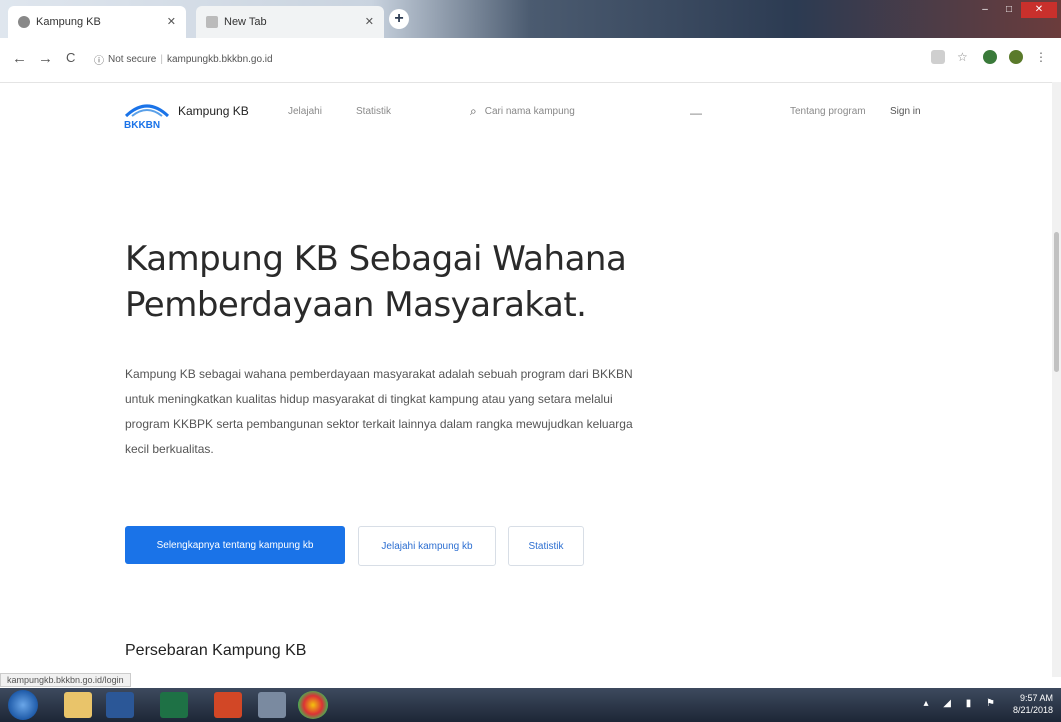  What do you see at coordinates (1042, 57) in the screenshot?
I see `menu-icon: ⋮` at bounding box center [1042, 57].